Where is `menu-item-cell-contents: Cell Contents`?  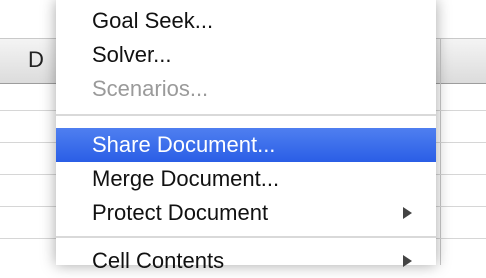 menu-item-cell-contents: Cell Contents is located at coordinates (246, 261).